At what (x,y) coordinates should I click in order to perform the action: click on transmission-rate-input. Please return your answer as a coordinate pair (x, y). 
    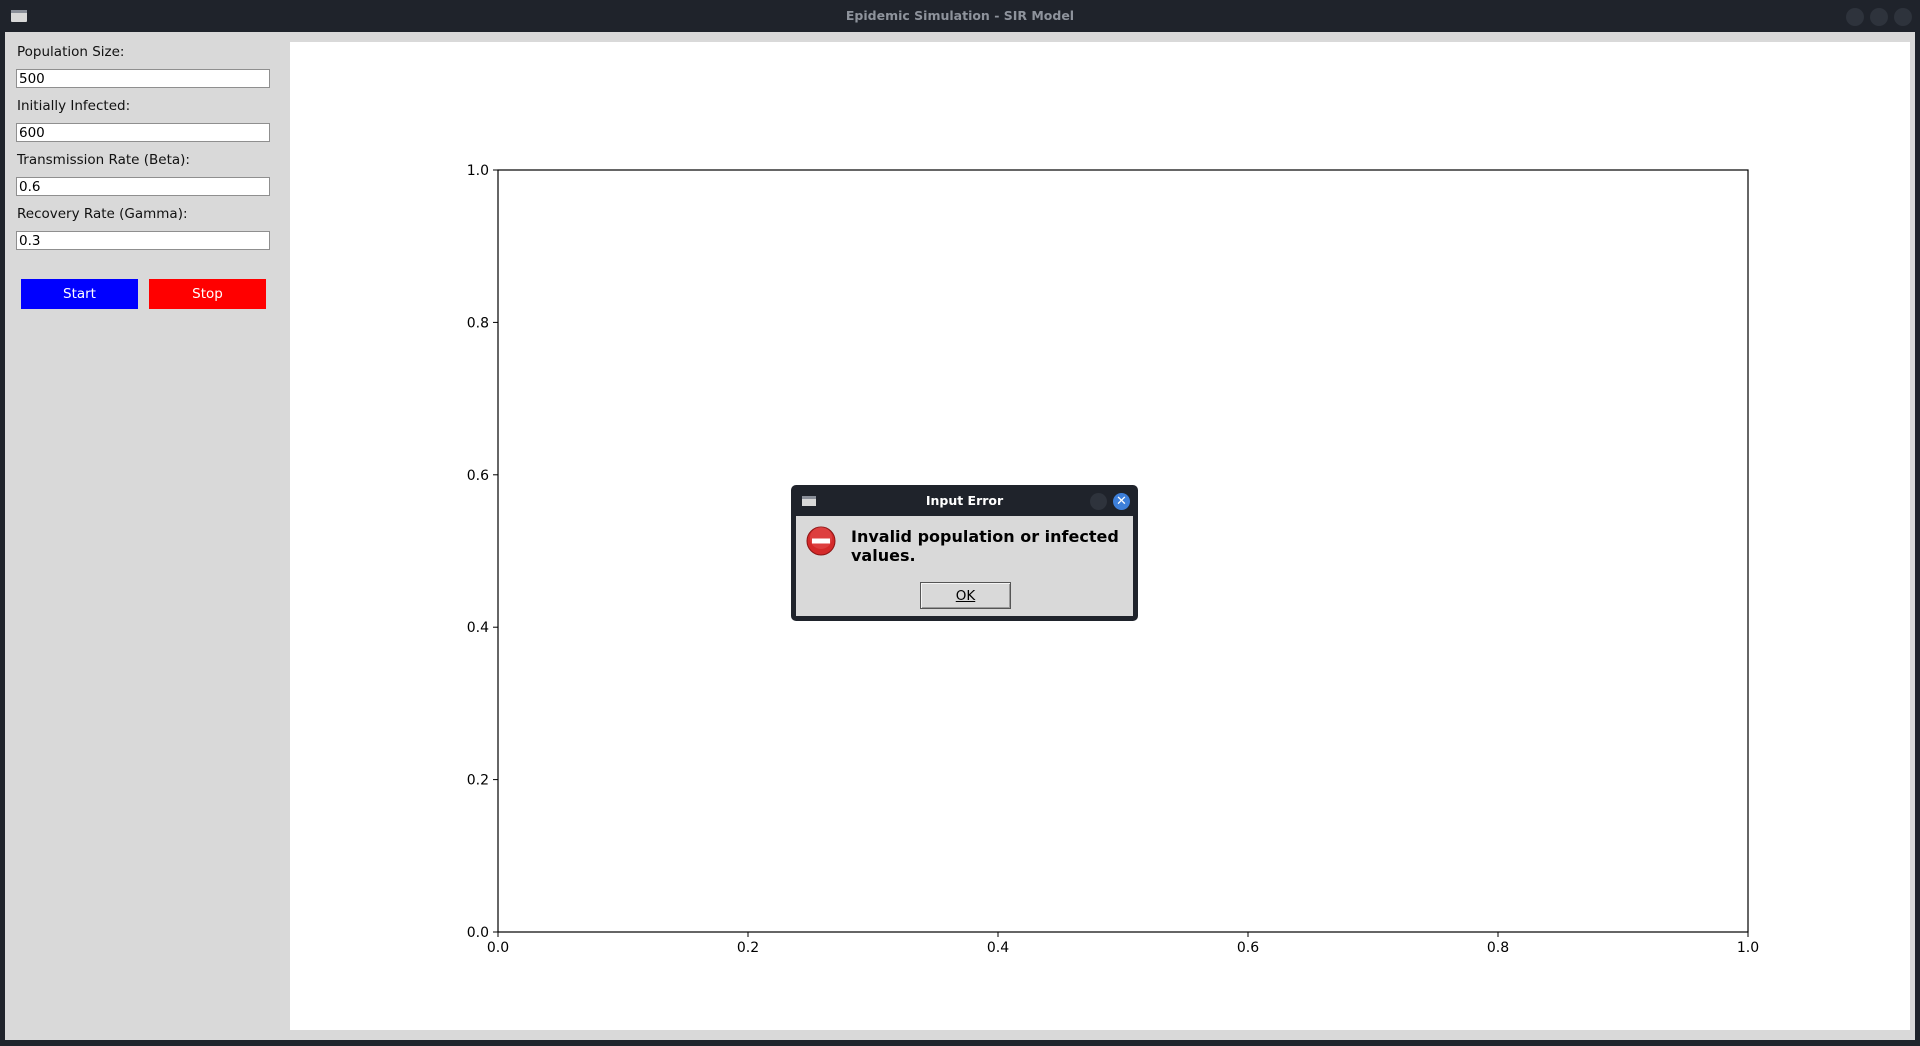
    Looking at the image, I should click on (143, 186).